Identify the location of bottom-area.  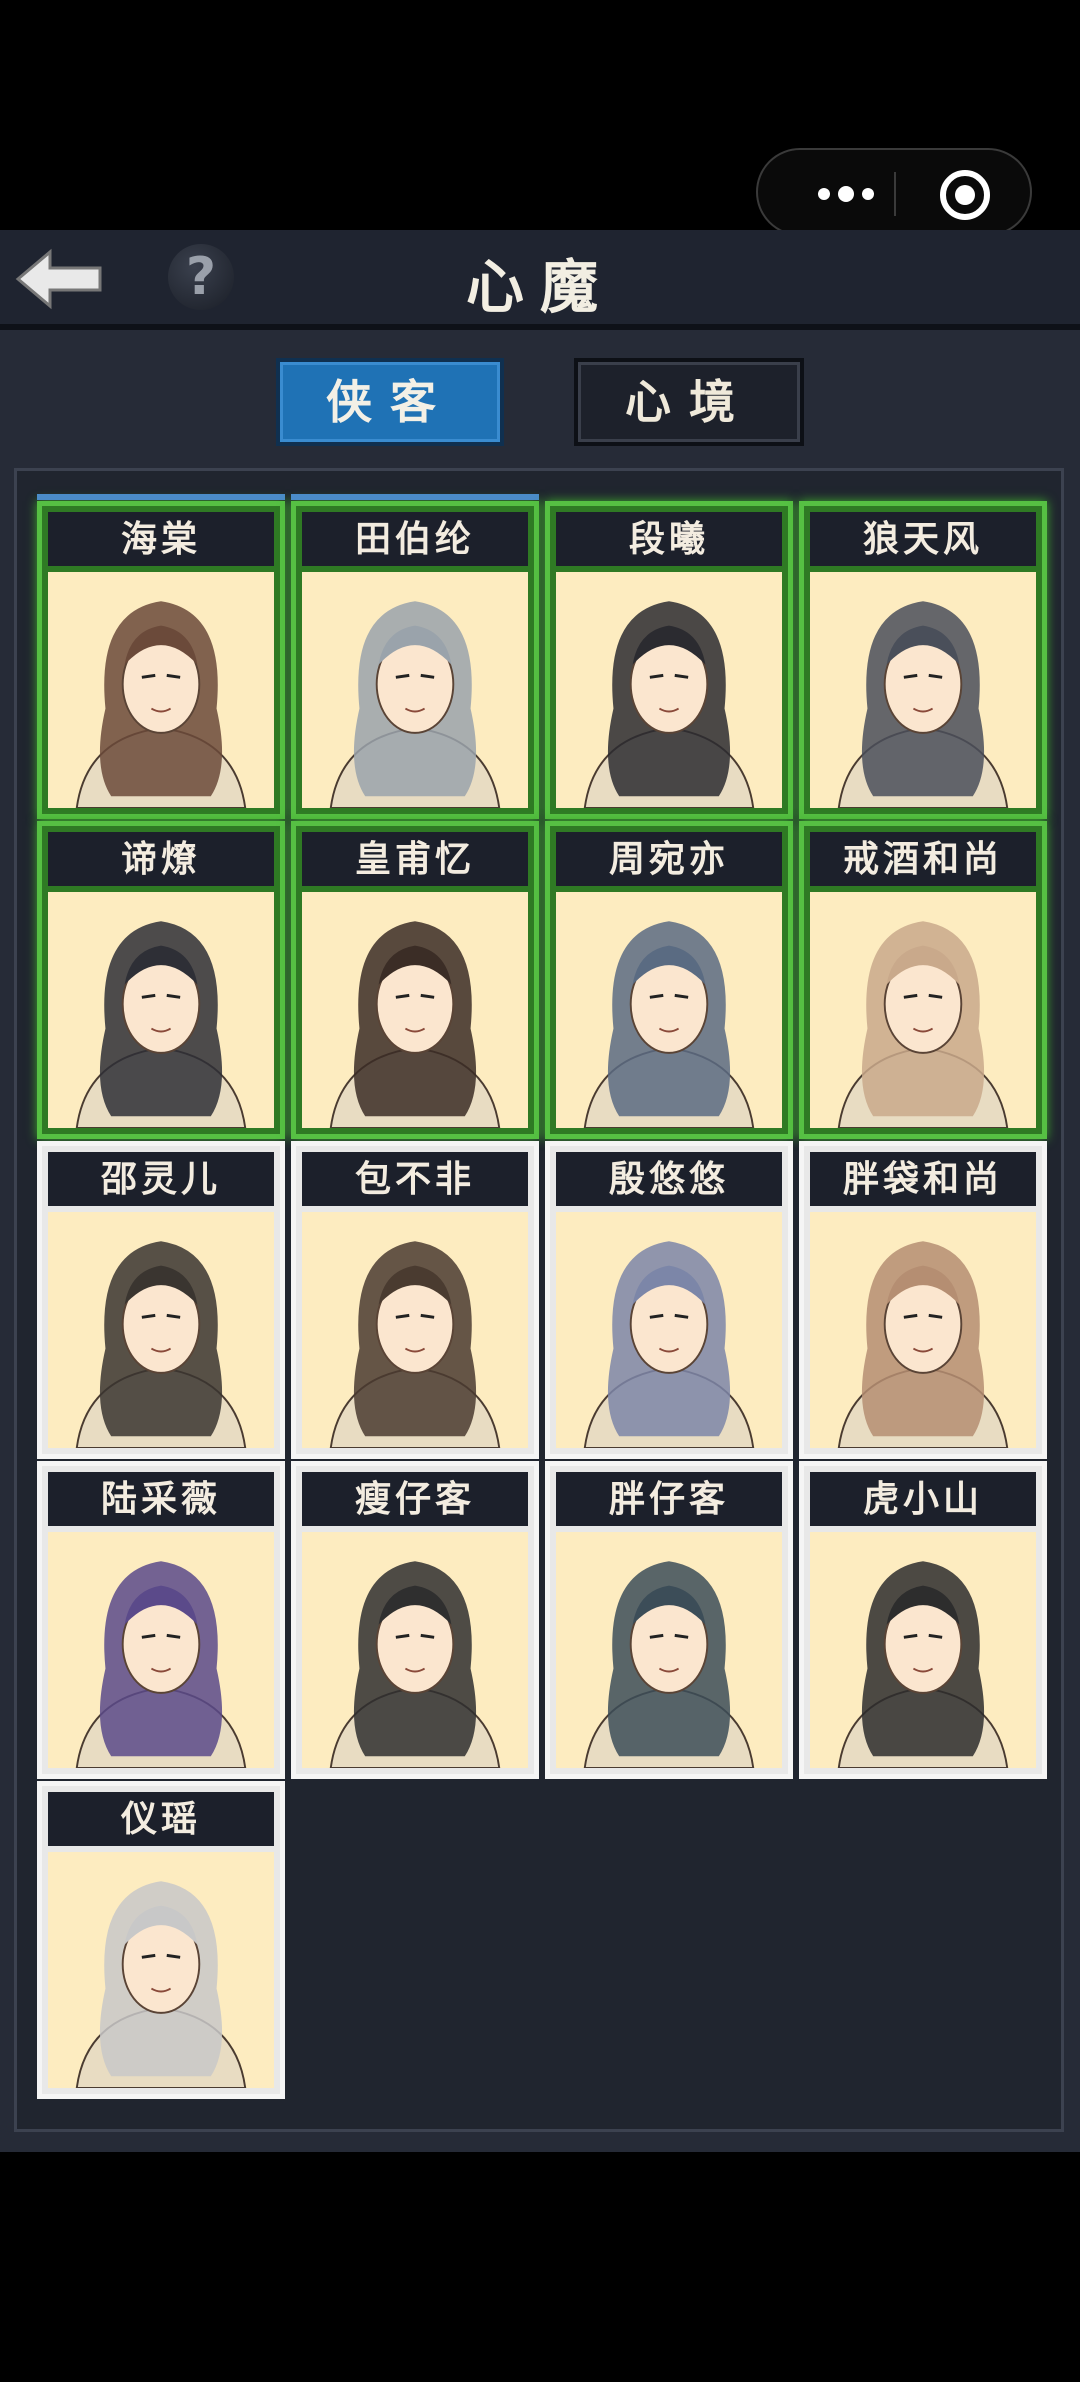
(540, 2267).